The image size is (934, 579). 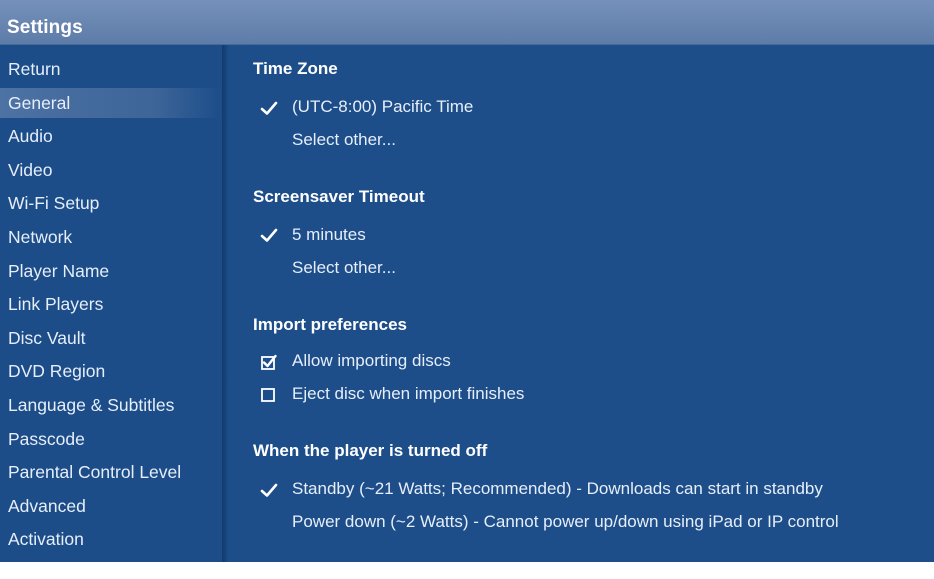 I want to click on sidebar-item-link-players: Link Players, so click(x=111, y=304).